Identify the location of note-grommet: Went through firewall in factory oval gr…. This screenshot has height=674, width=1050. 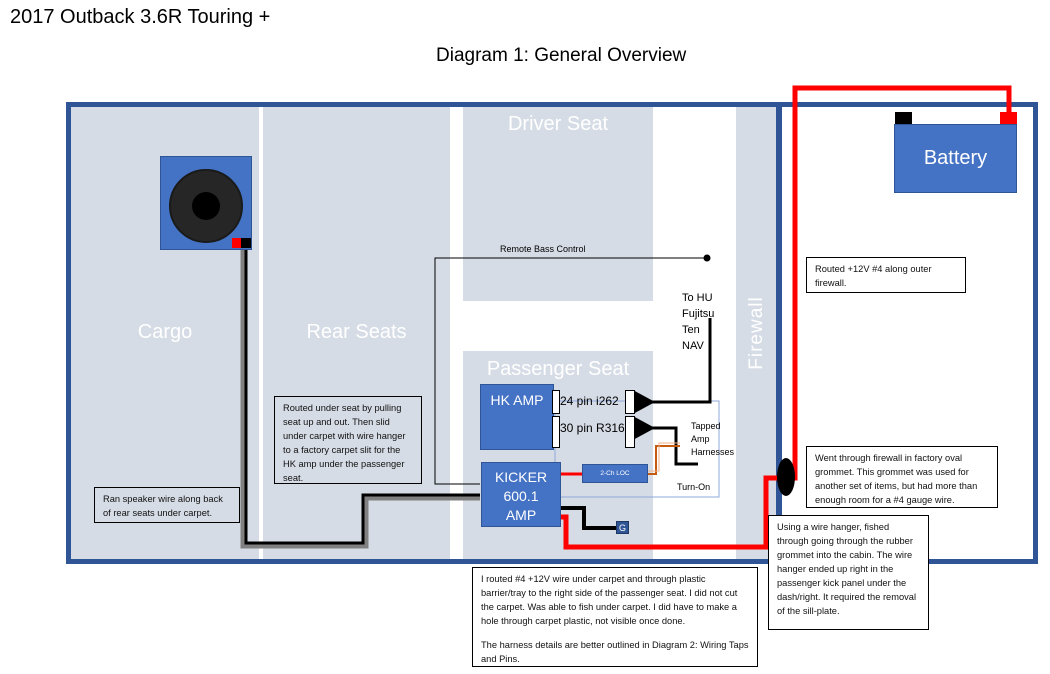
(902, 477).